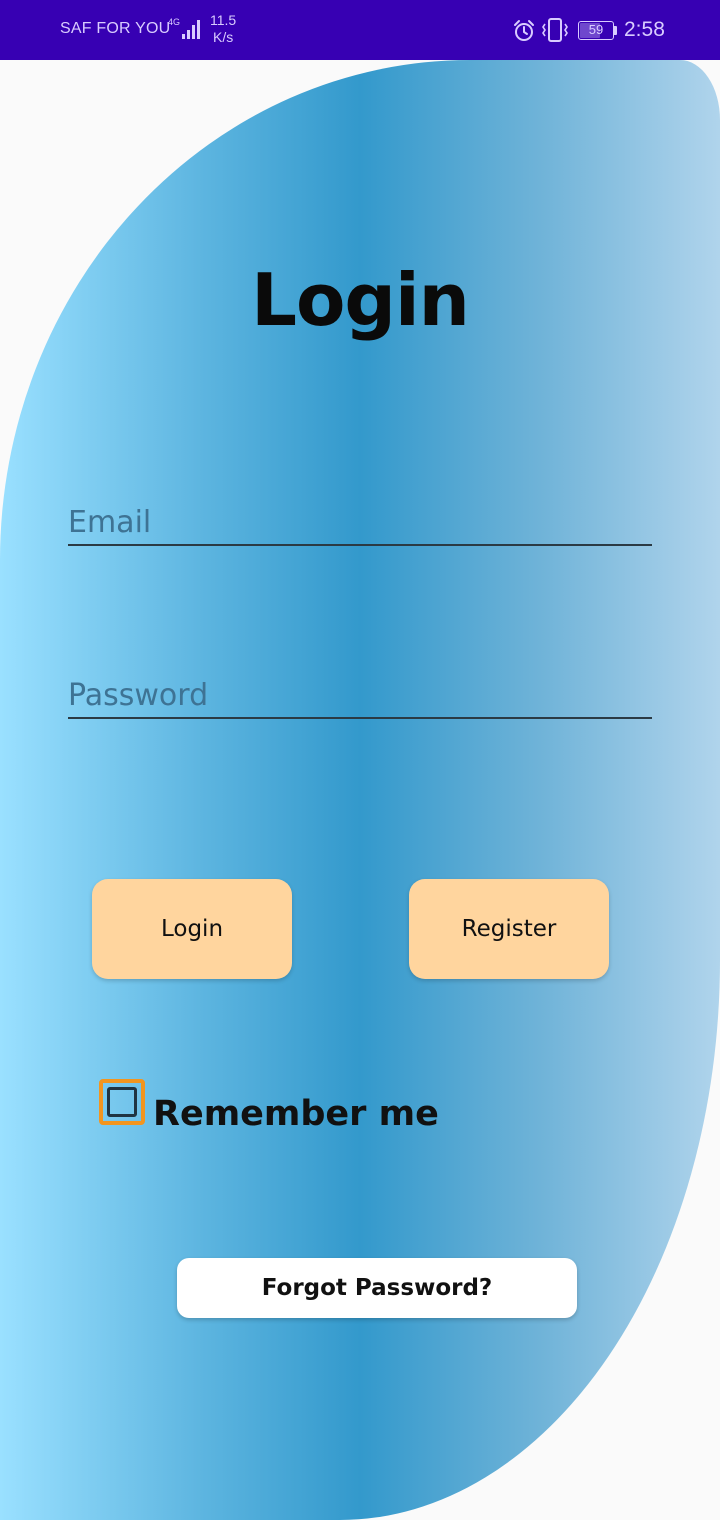 This screenshot has width=720, height=1520. What do you see at coordinates (644, 29) in the screenshot?
I see `clock: 2:58` at bounding box center [644, 29].